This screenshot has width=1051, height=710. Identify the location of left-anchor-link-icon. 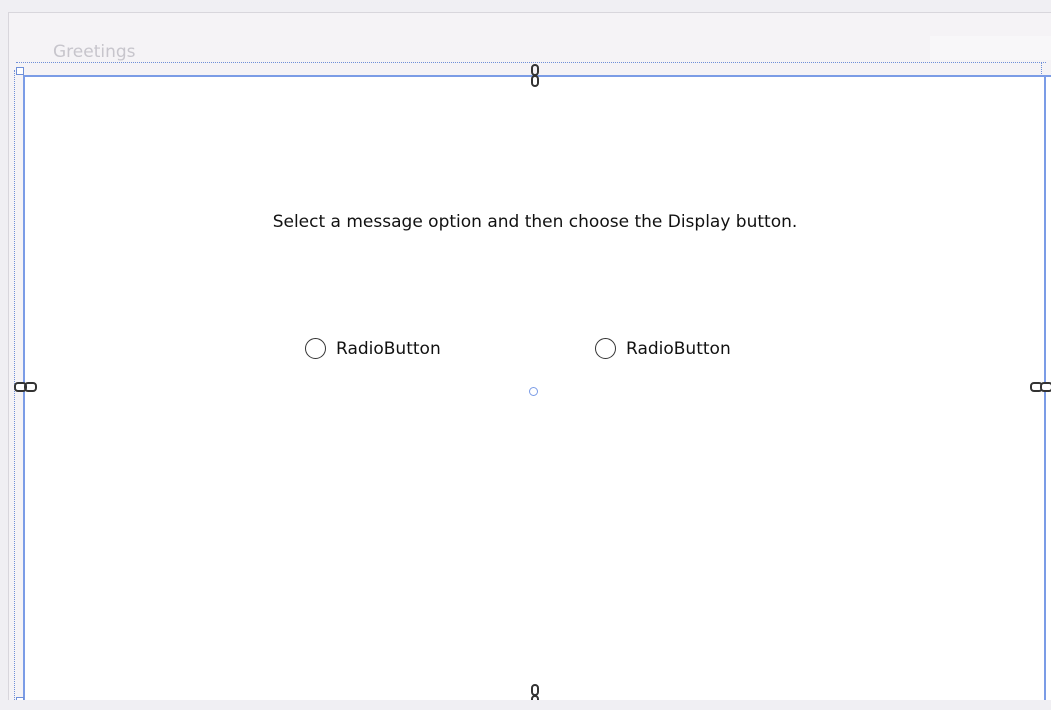
(26, 387).